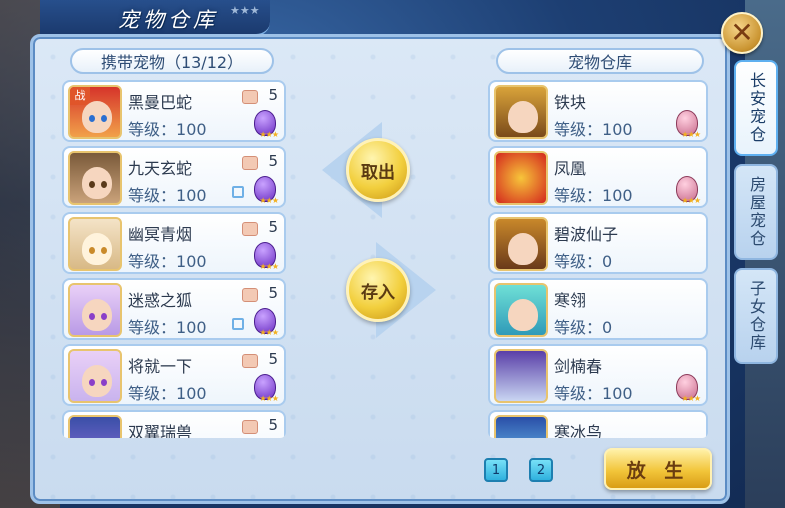 The height and width of the screenshot is (508, 785). I want to click on tab-children-storage: 子女仓库, so click(756, 316).